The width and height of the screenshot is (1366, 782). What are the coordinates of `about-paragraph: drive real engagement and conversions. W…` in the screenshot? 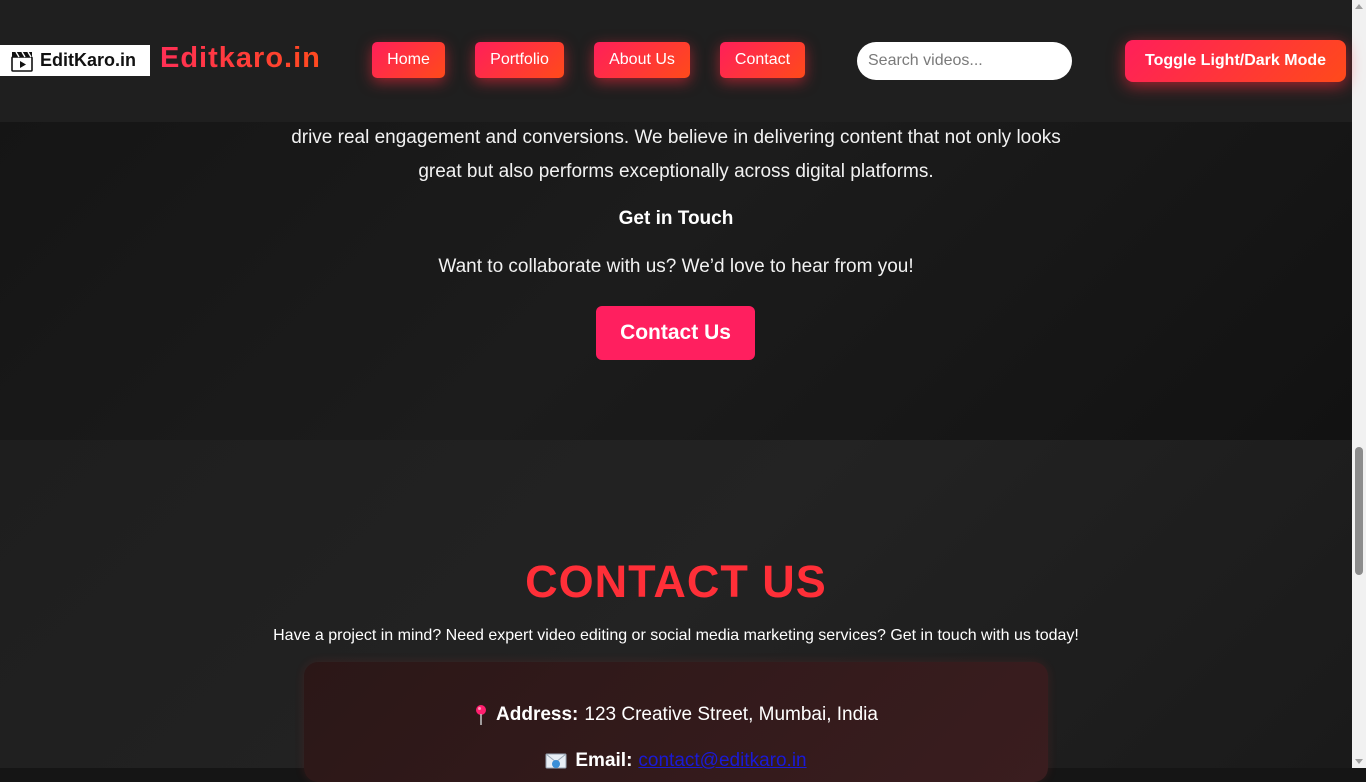 It's located at (676, 154).